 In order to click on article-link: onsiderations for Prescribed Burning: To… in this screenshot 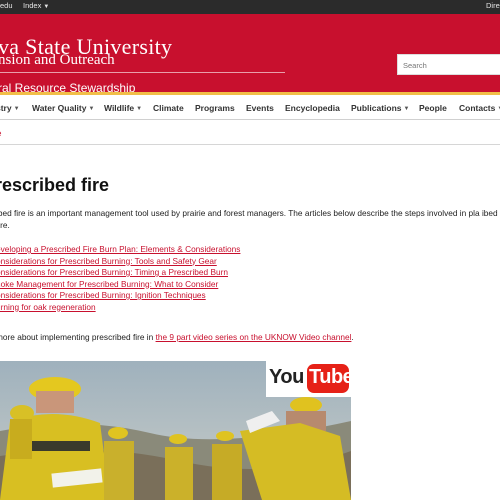, I will do `click(108, 261)`.